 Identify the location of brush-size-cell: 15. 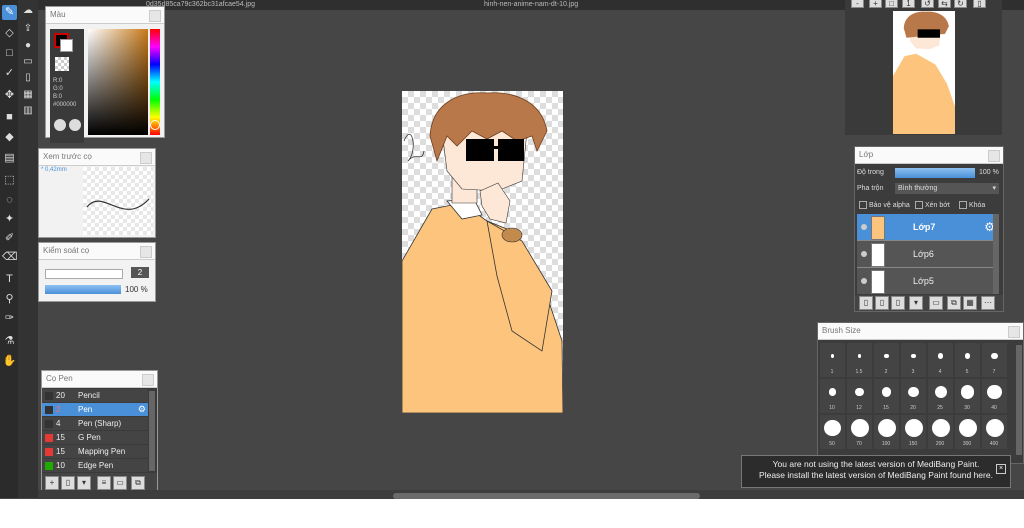
(886, 396).